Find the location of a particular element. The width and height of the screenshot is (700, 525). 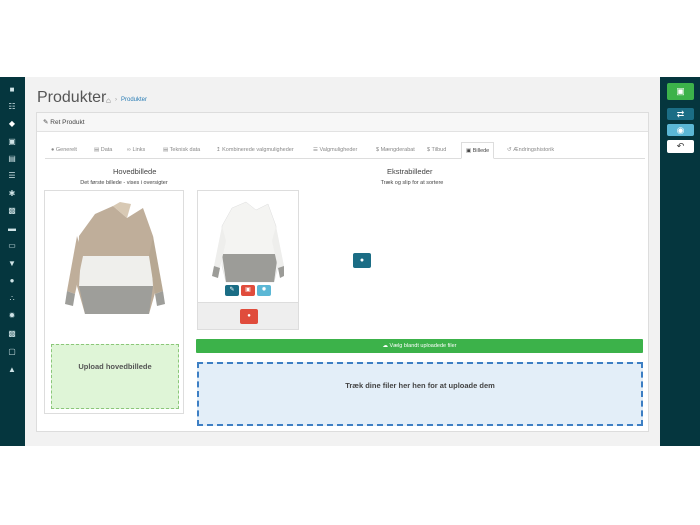

extra-image-footer: ● is located at coordinates (248, 315).